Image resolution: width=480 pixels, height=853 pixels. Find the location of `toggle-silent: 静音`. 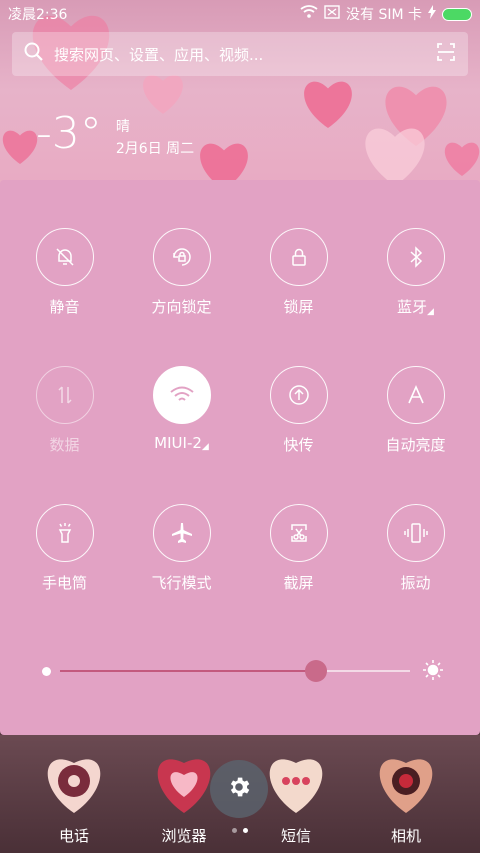

toggle-silent: 静音 is located at coordinates (64, 272).